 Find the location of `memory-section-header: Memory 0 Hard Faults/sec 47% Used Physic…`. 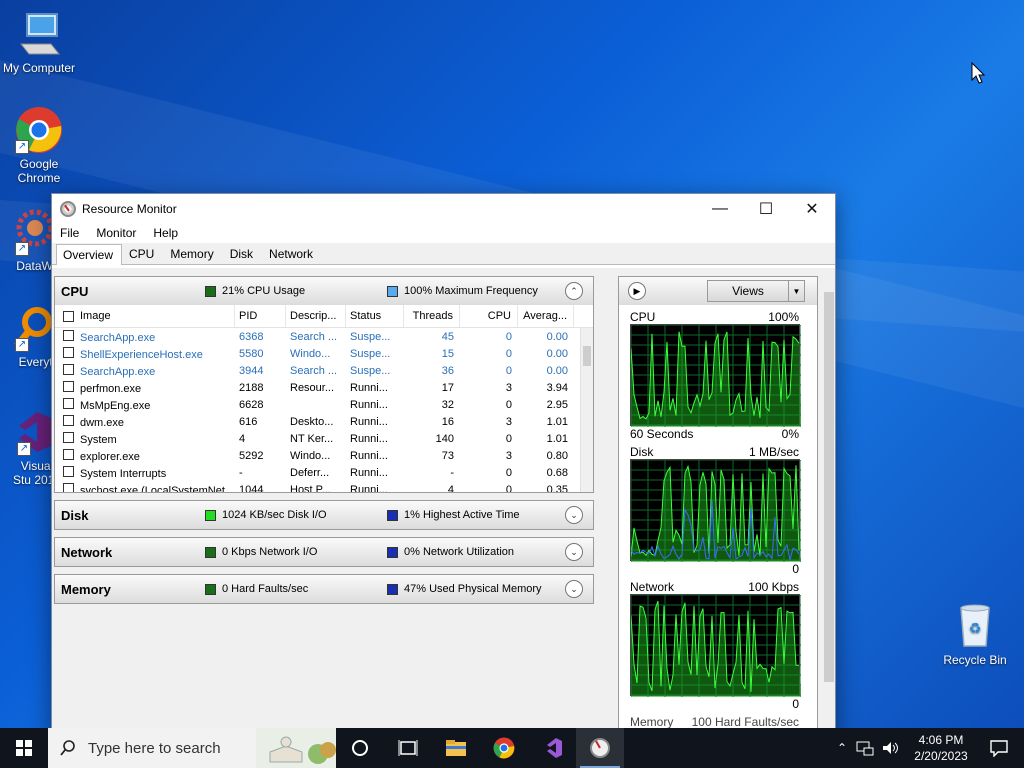

memory-section-header: Memory 0 Hard Faults/sec 47% Used Physic… is located at coordinates (324, 589).